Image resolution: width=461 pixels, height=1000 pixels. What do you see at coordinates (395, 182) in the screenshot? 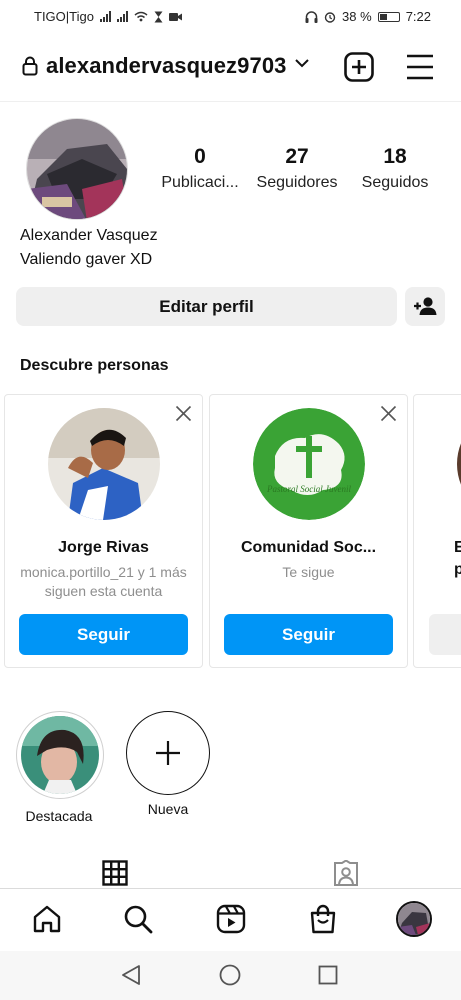
I see `following-label: Seguidos` at bounding box center [395, 182].